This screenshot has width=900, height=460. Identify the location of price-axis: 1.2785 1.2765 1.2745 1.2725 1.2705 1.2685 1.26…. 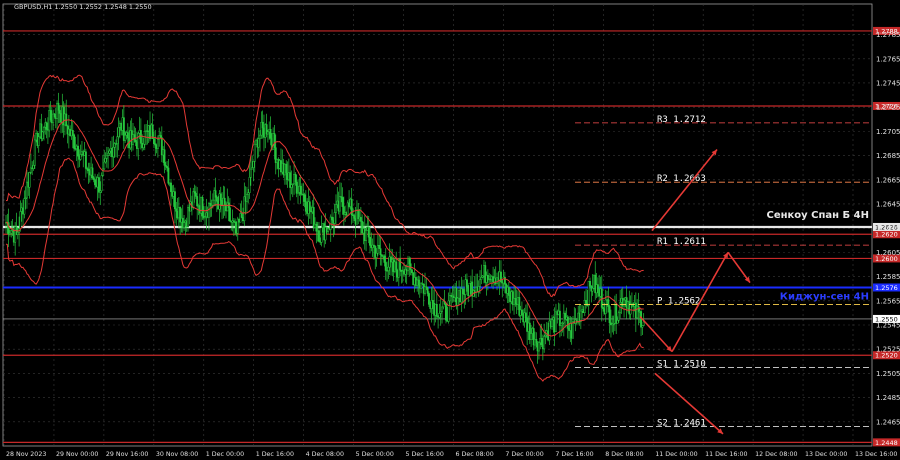
(888, 228).